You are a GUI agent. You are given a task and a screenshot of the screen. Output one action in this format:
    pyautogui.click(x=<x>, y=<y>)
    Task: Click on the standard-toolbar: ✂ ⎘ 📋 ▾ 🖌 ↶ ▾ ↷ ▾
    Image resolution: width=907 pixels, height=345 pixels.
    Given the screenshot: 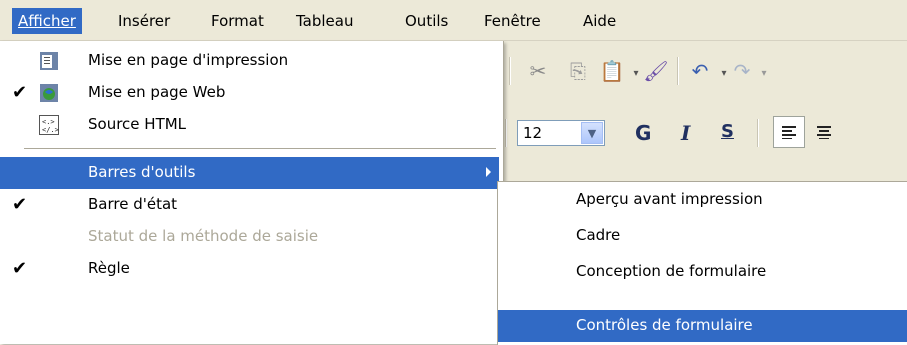 What is the action you would take?
    pyautogui.click(x=701, y=72)
    